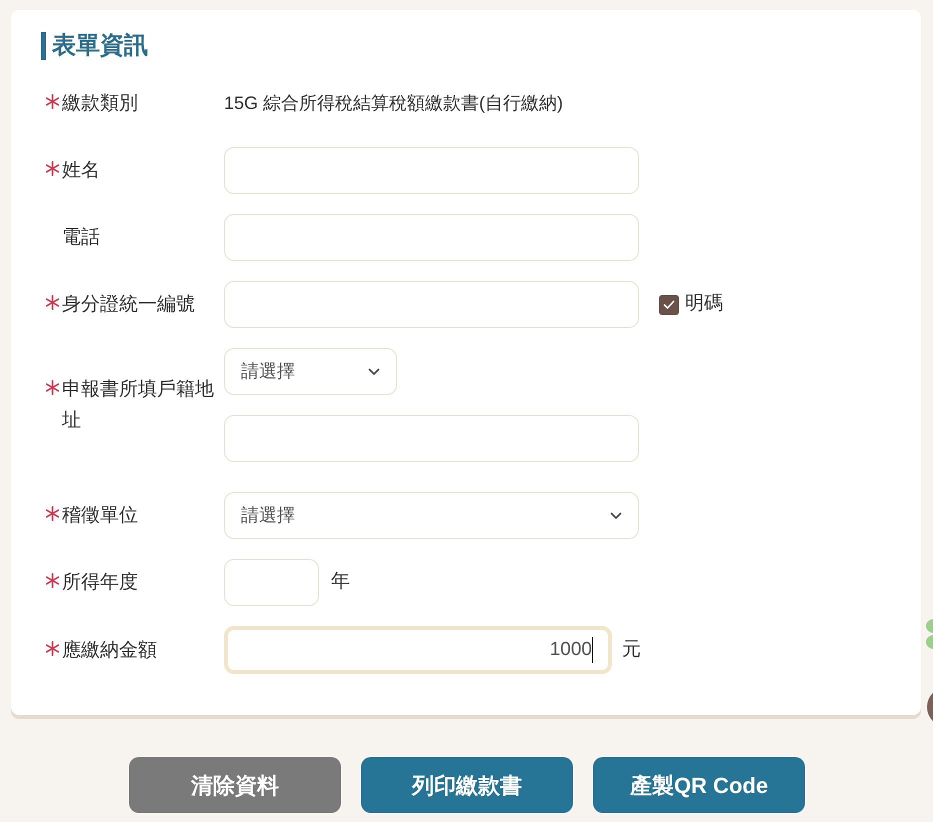 This screenshot has width=933, height=822. Describe the element at coordinates (704, 304) in the screenshot. I see `checkbox-label: 明碼` at that location.